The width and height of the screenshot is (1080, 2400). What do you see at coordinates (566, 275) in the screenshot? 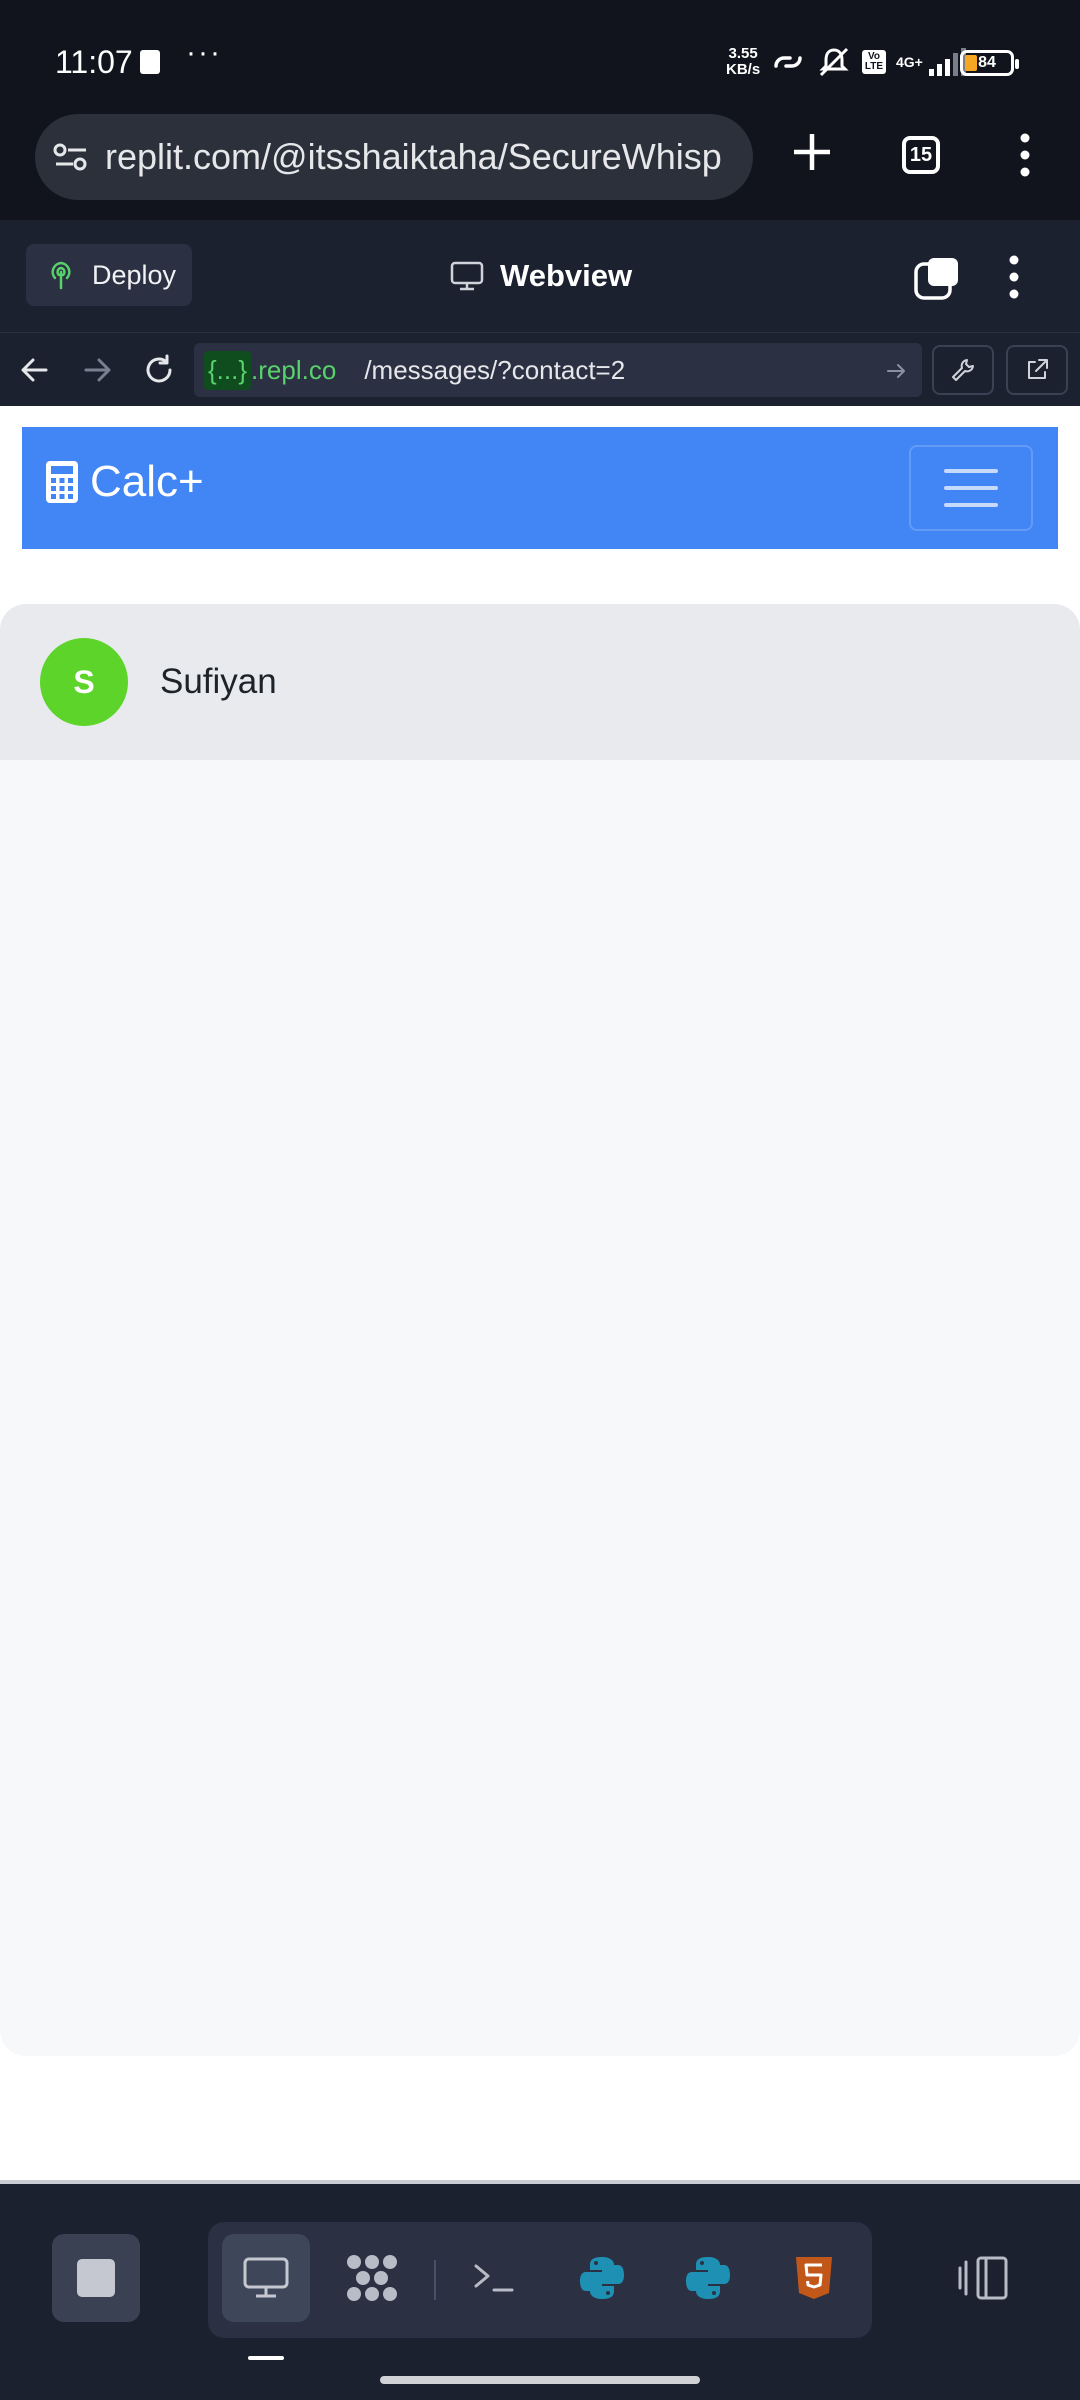
I see `pane-title-text: Webview` at bounding box center [566, 275].